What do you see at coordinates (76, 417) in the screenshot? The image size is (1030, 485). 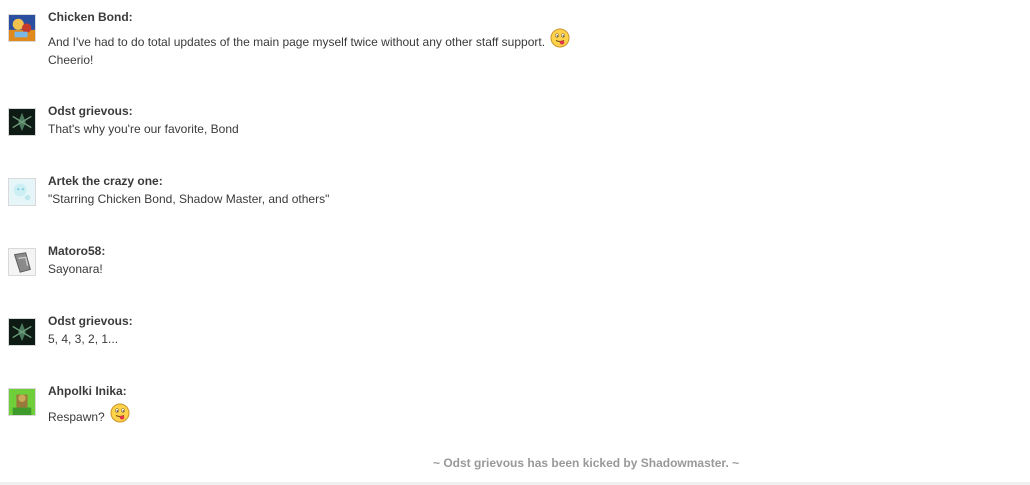 I see `message-line: Respawn?` at bounding box center [76, 417].